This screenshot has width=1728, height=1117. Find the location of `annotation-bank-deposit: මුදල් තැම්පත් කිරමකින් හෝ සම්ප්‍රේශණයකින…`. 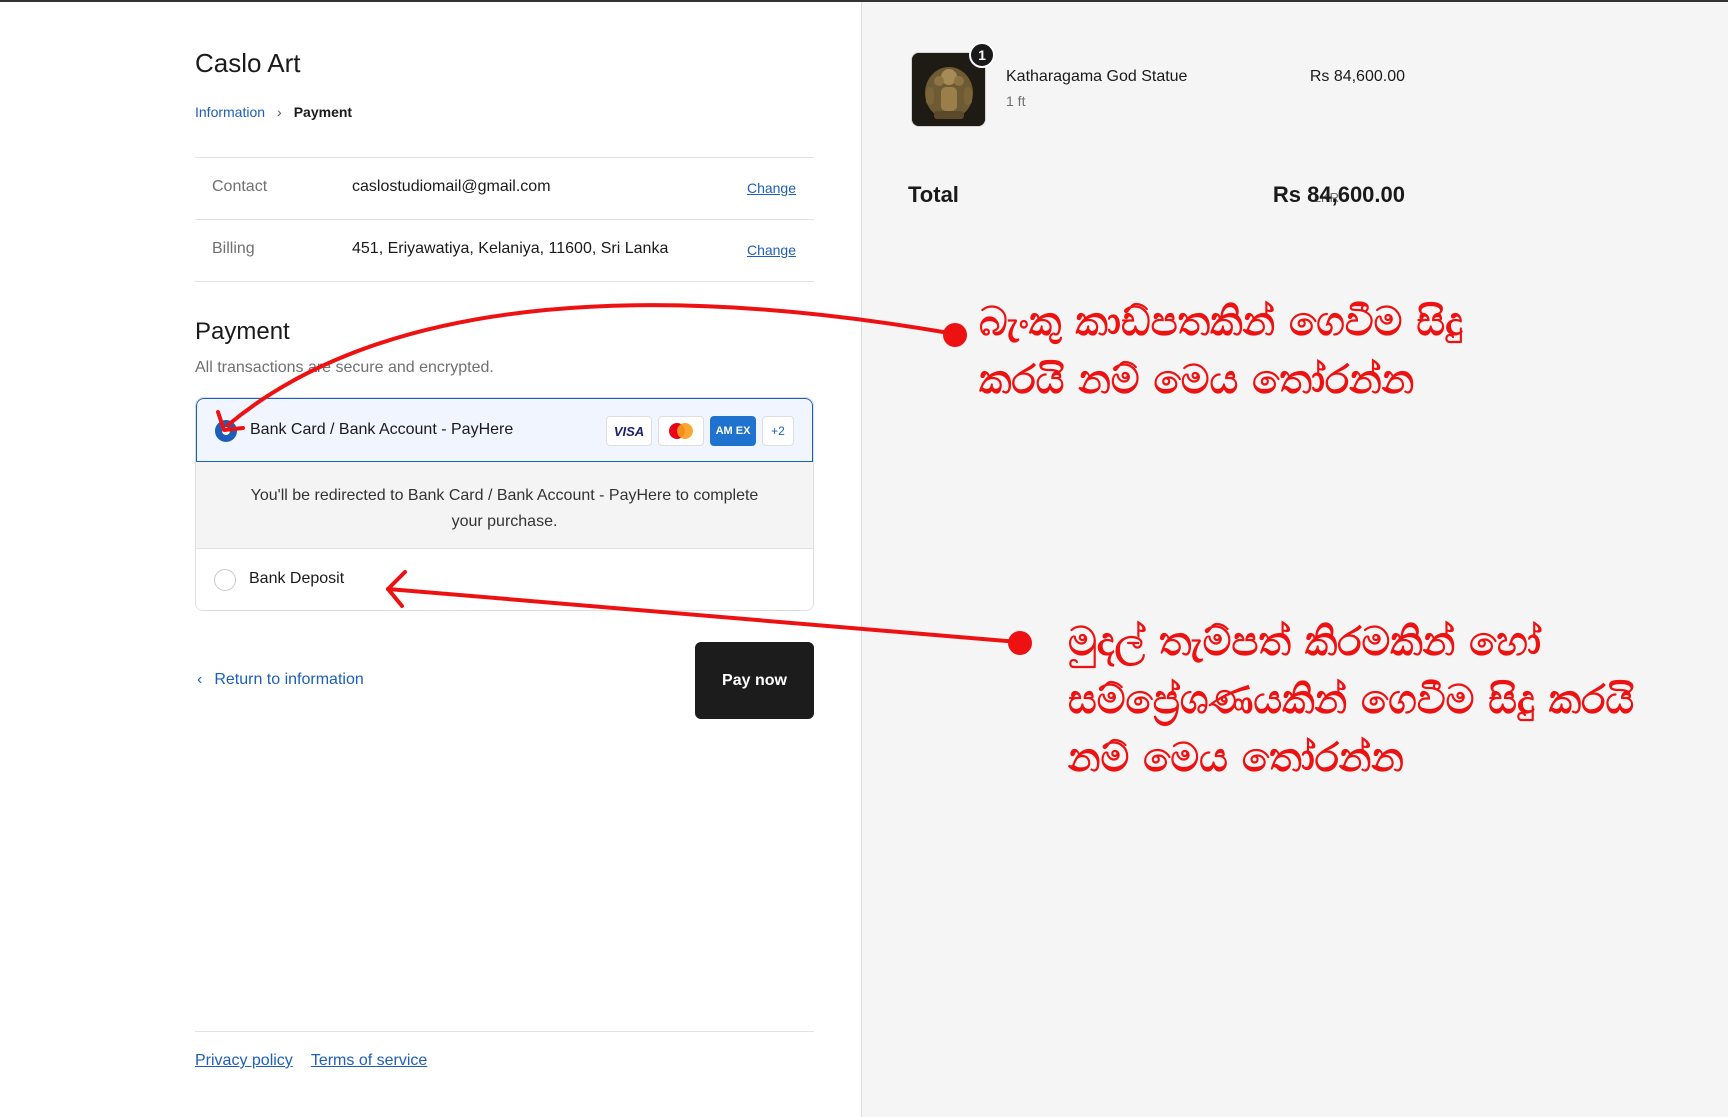

annotation-bank-deposit: මුදල් තැම්පත් කිරමකින් හෝ සම්ප්‍රේශණයකින… is located at coordinates (1388, 700).